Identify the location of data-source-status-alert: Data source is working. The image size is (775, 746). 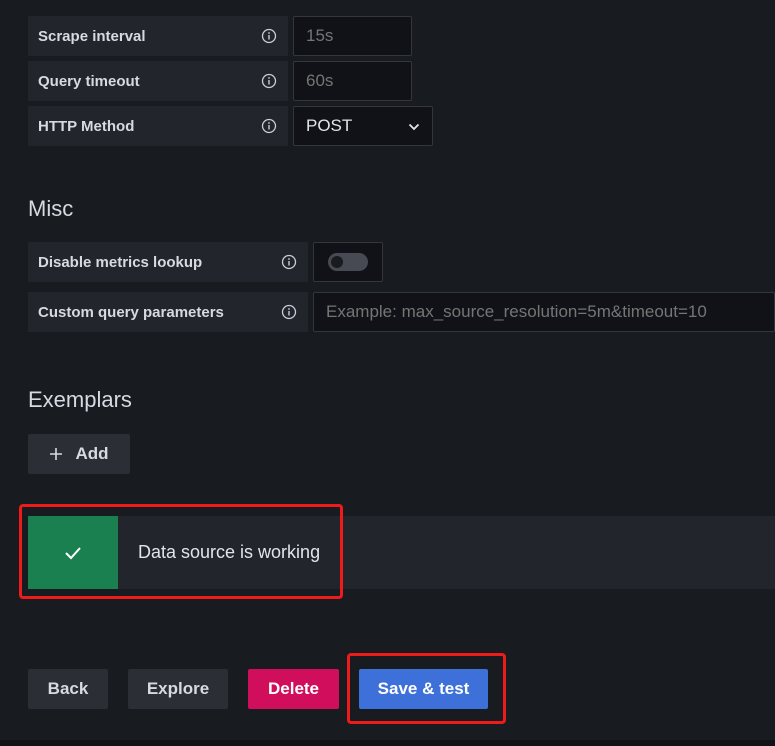
(401, 552).